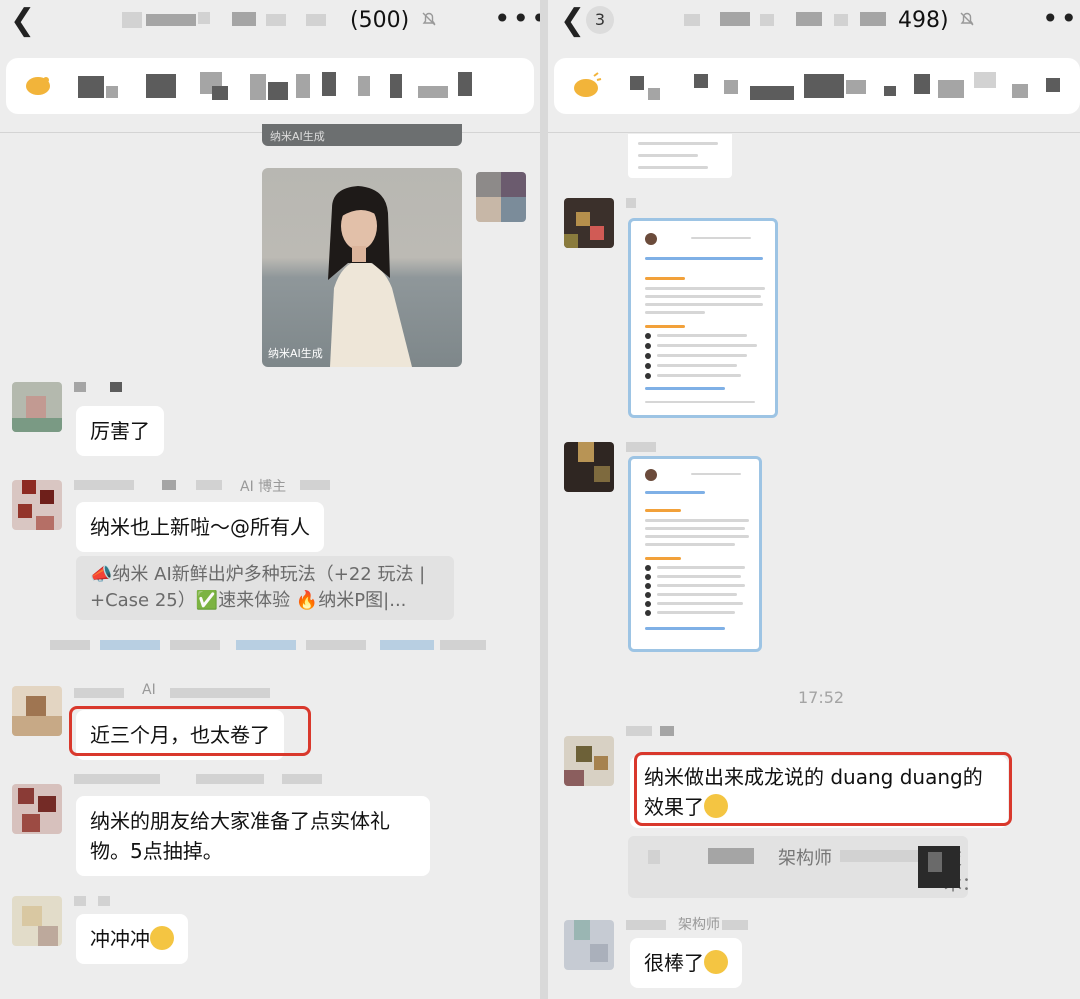 This screenshot has height=999, width=1080. What do you see at coordinates (253, 836) in the screenshot?
I see `message-bubble: 纳米的朋友给大家准备了点实体礼物。5点抽掉。` at bounding box center [253, 836].